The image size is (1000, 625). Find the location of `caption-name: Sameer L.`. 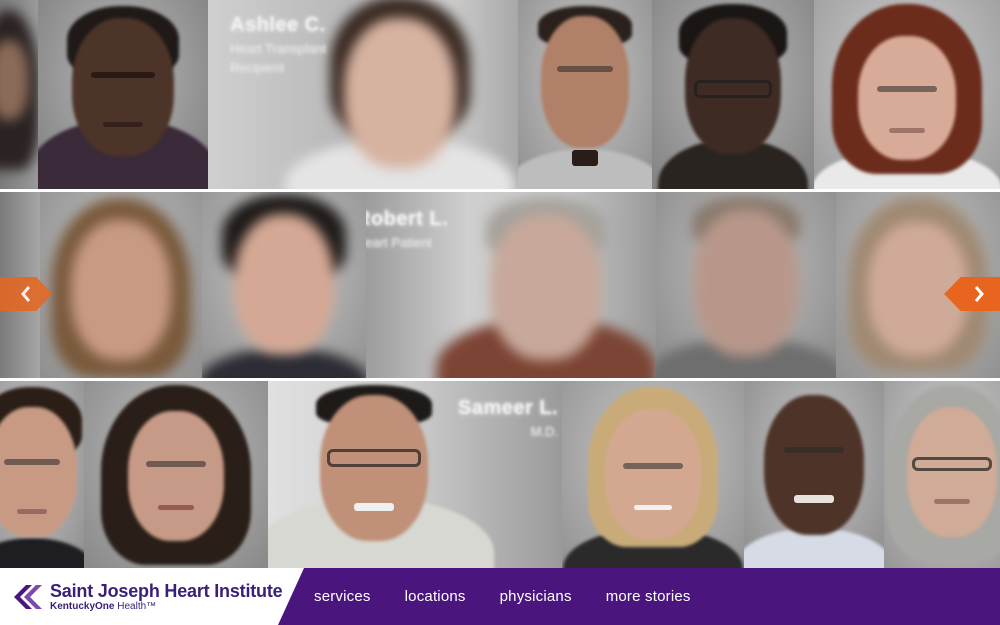

caption-name: Sameer L. is located at coordinates (508, 408).